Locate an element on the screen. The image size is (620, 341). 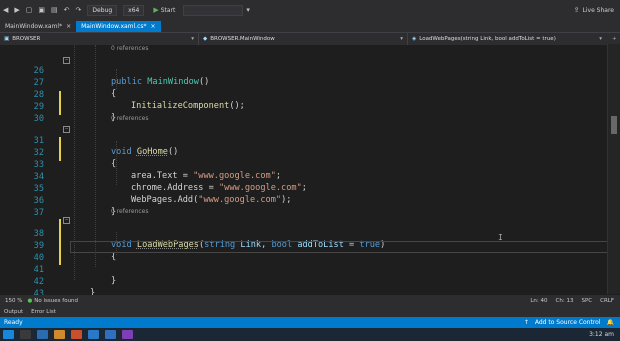
tab-mainwindow-xaml: MainWindow.xaml* × is located at coordinates (38, 26).